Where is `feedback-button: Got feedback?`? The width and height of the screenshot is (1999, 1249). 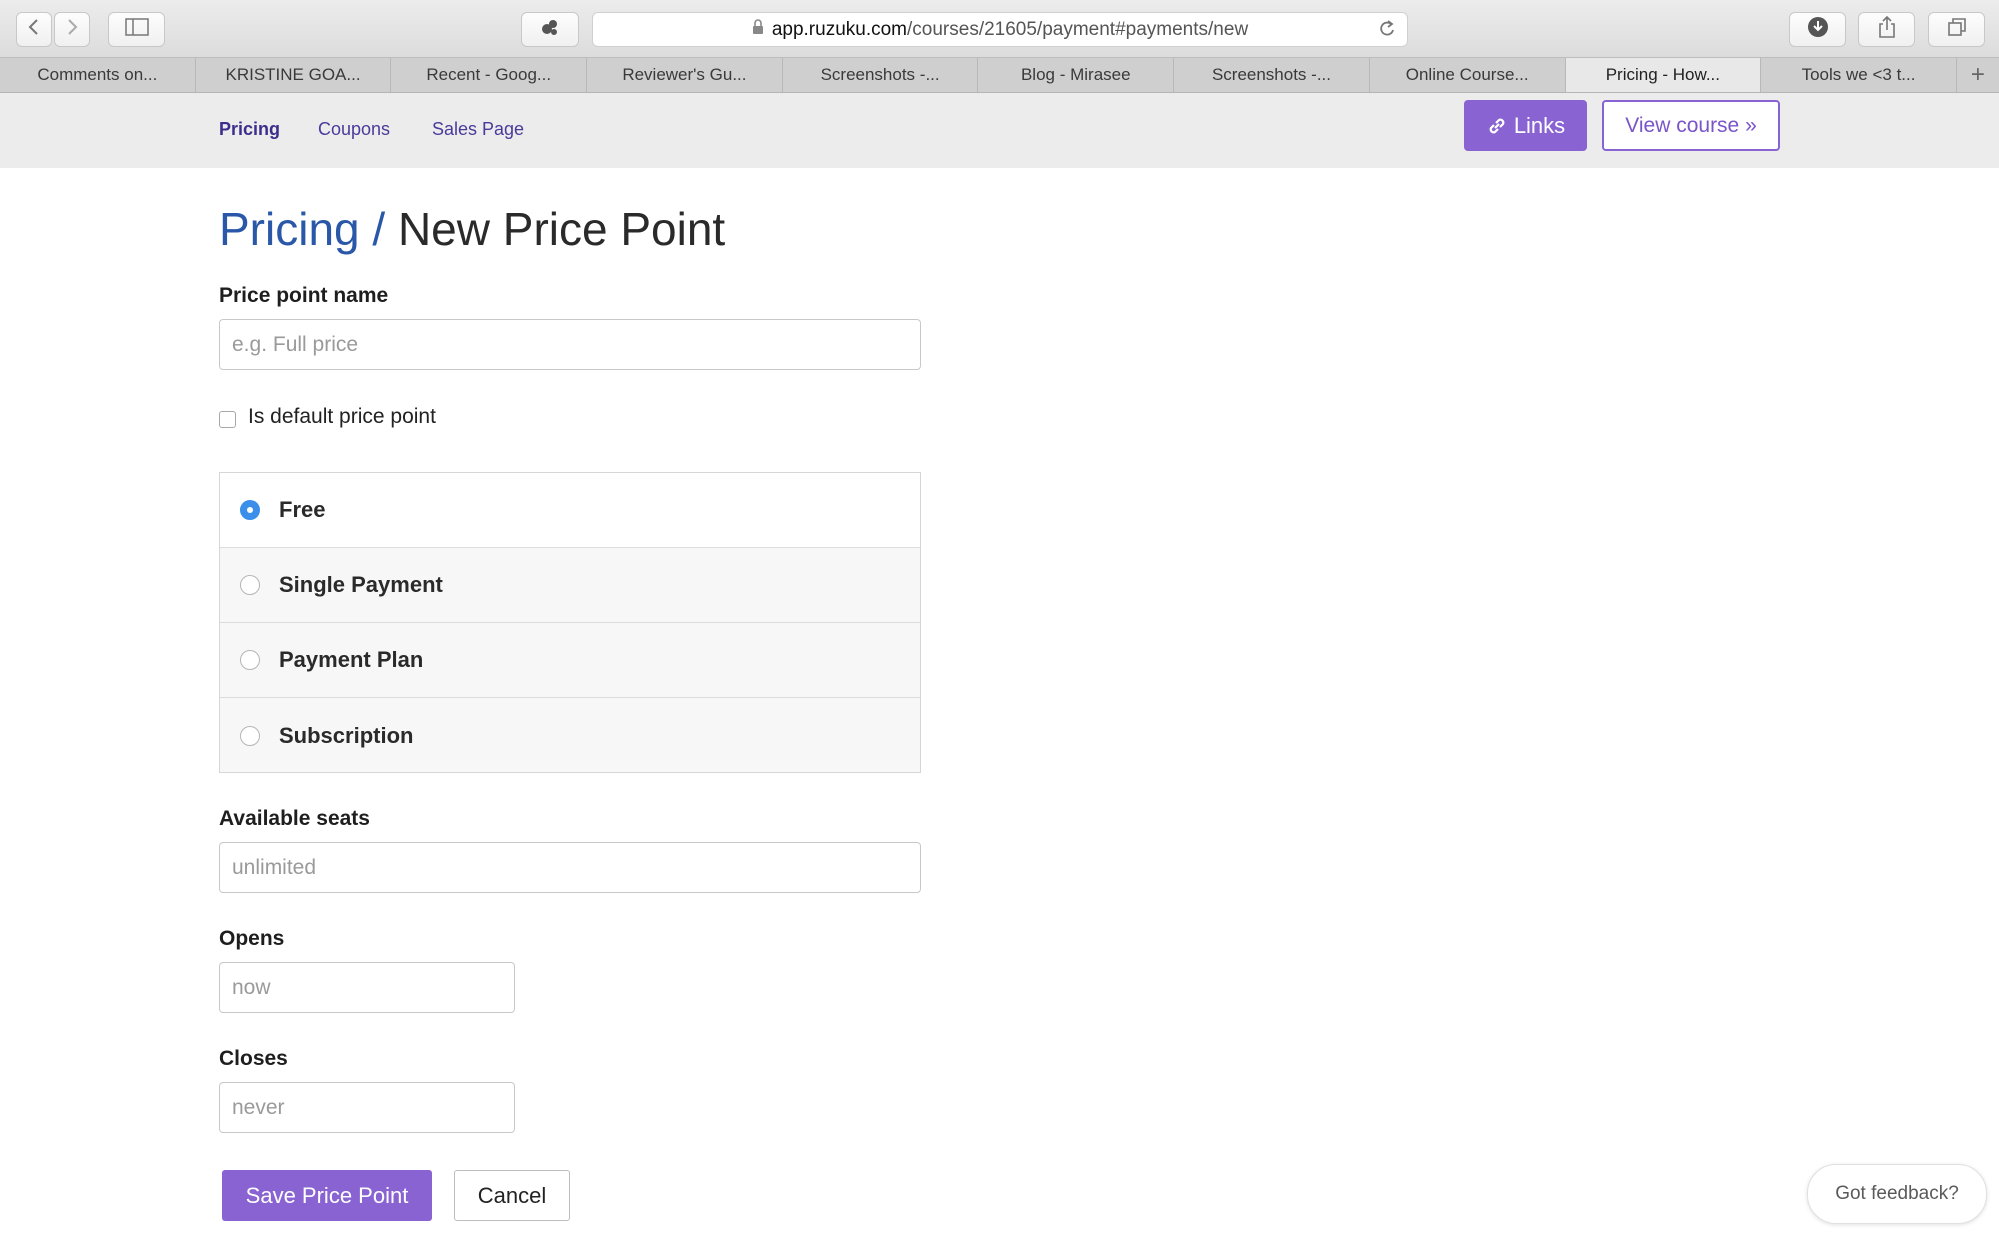 feedback-button: Got feedback? is located at coordinates (1897, 1194).